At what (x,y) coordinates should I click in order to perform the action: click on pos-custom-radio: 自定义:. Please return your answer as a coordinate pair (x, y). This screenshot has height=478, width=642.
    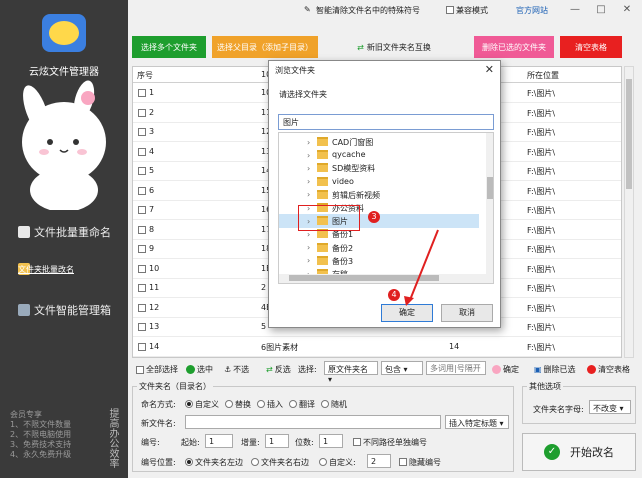
    Looking at the image, I should click on (337, 462).